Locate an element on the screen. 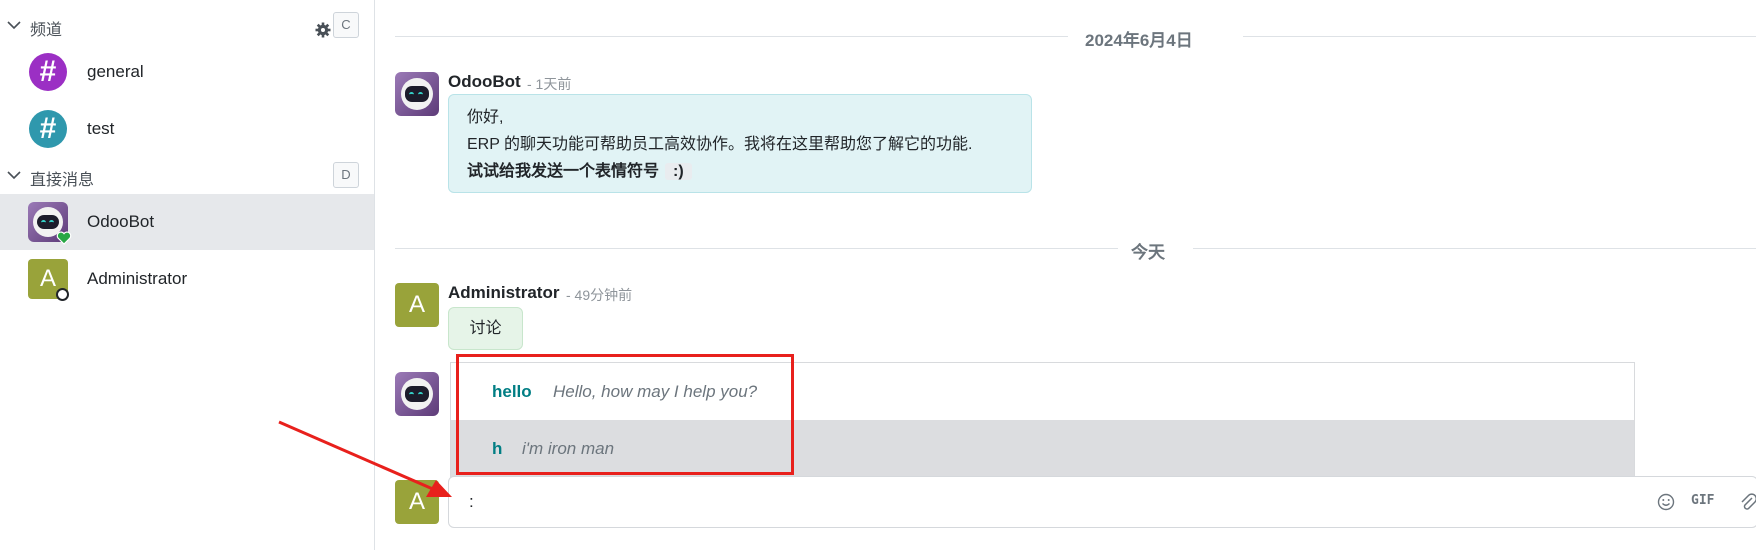 Image resolution: width=1756 pixels, height=550 pixels. date-separator: 今天 is located at coordinates (1075, 249).